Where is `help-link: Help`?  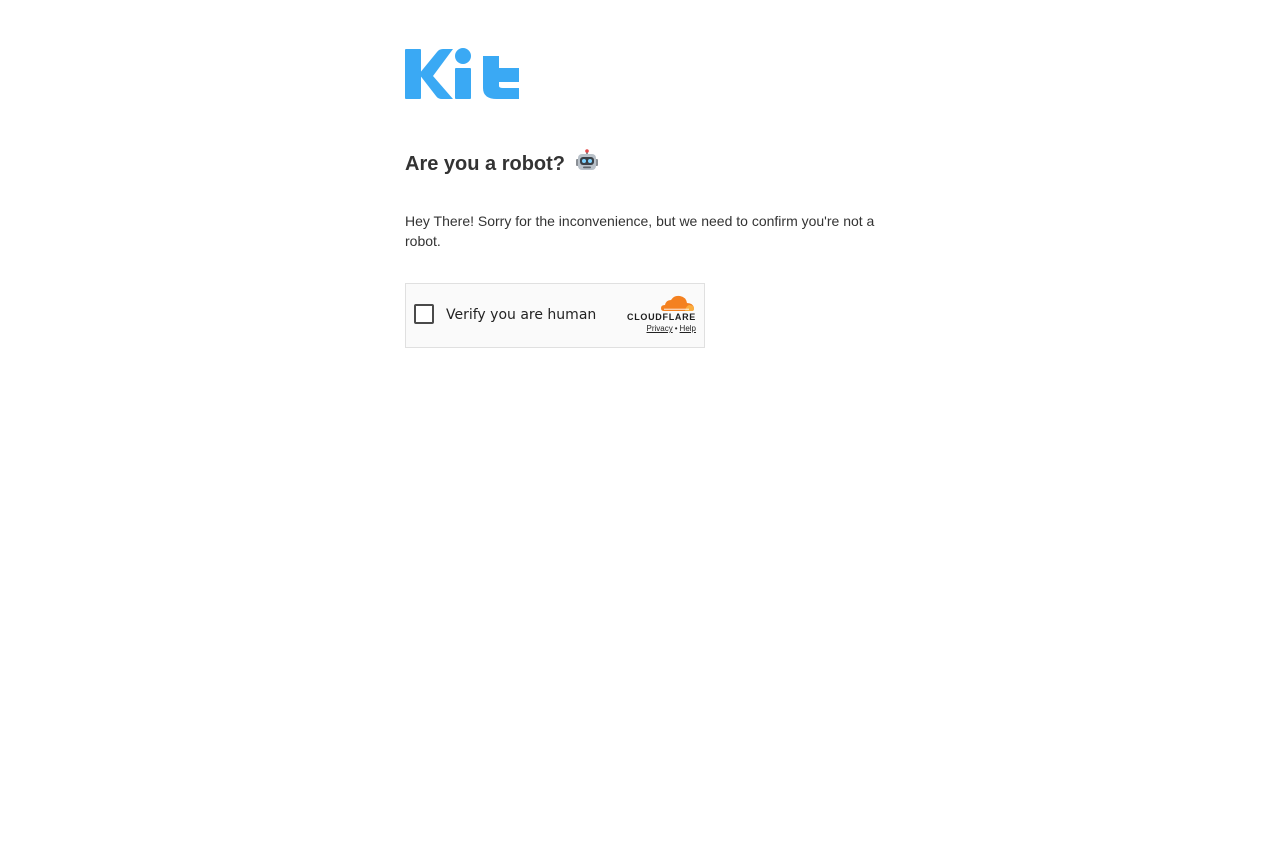 help-link: Help is located at coordinates (688, 328).